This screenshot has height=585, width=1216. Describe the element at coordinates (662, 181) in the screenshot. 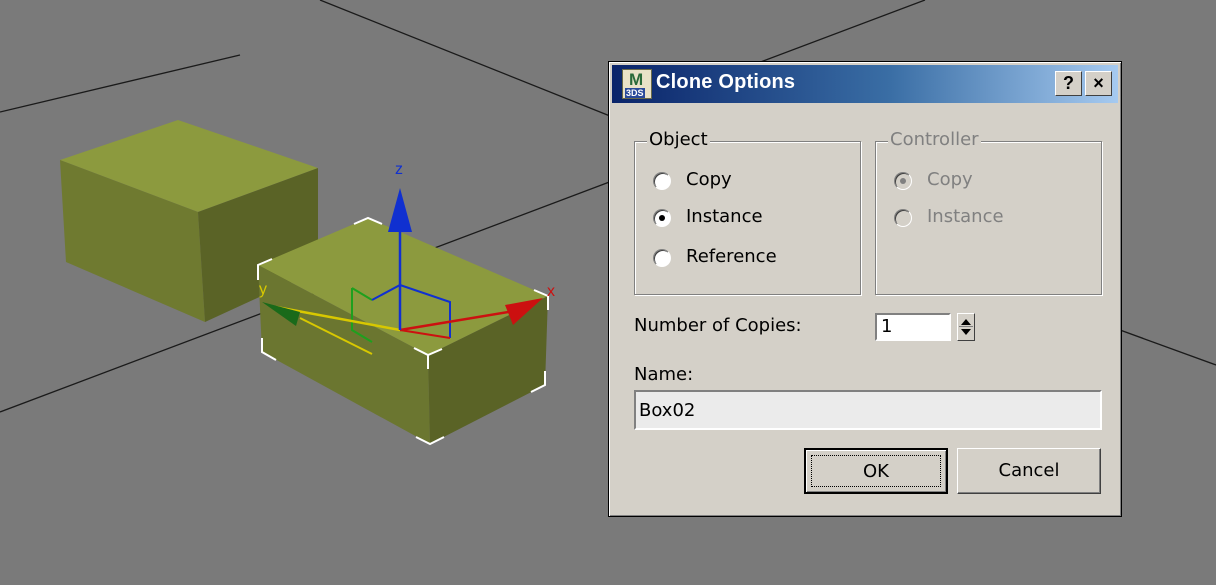

I see `object-copy-radio` at that location.